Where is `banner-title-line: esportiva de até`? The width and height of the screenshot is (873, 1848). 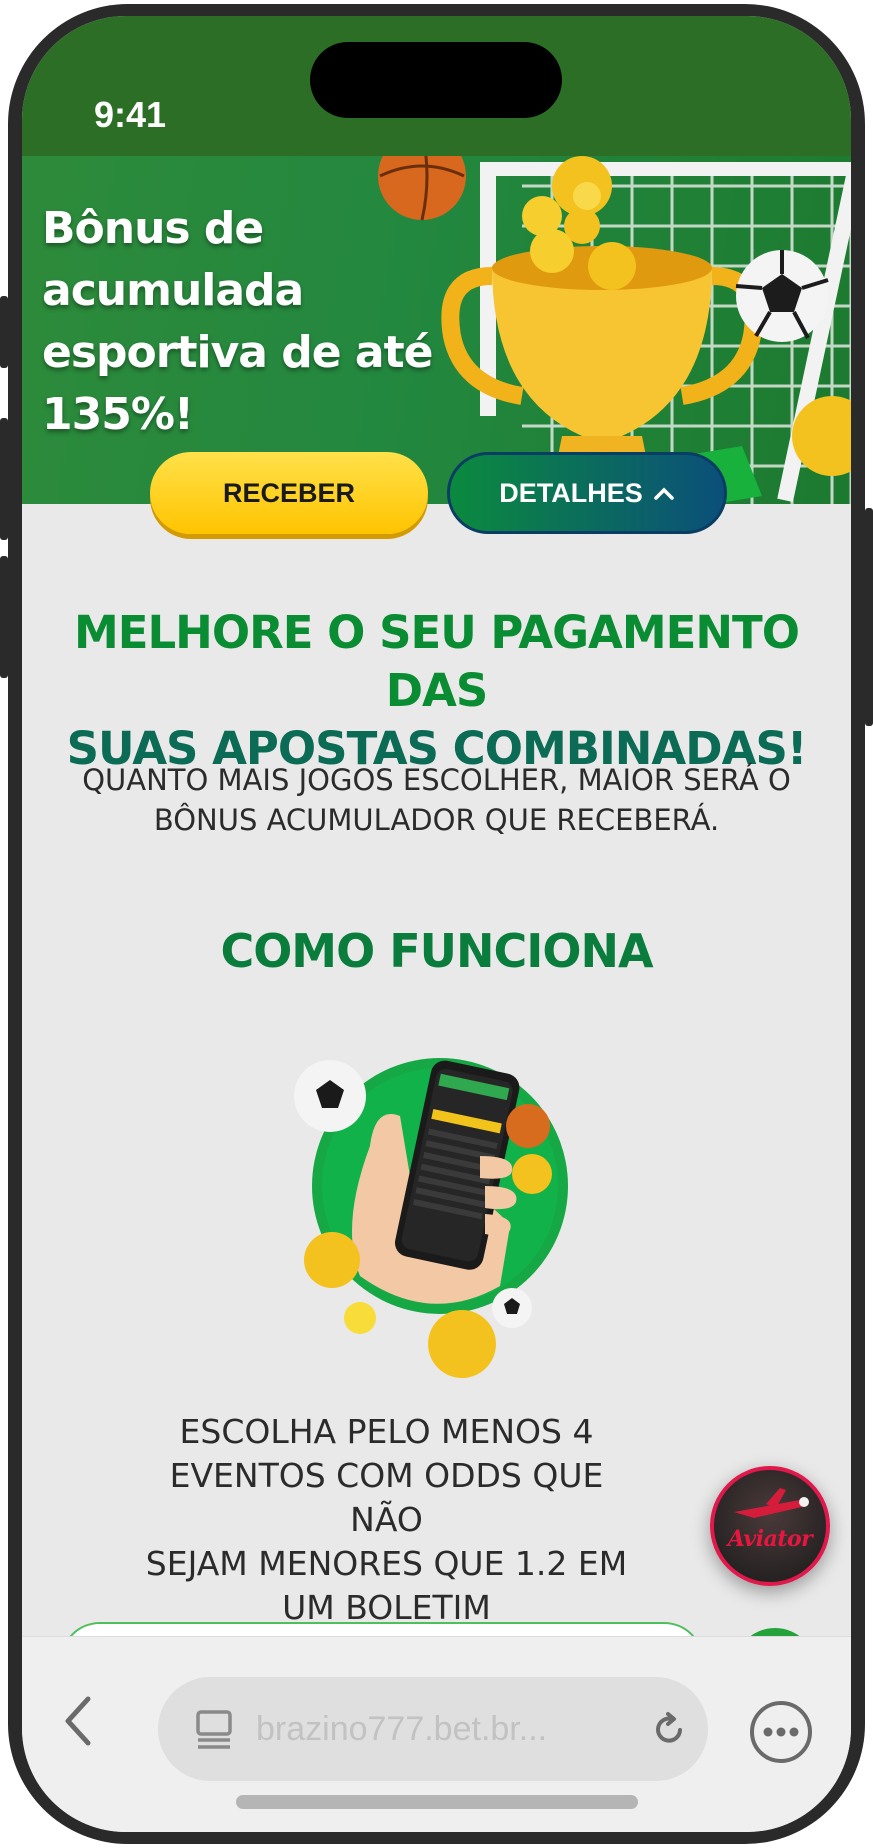 banner-title-line: esportiva de até is located at coordinates (237, 352).